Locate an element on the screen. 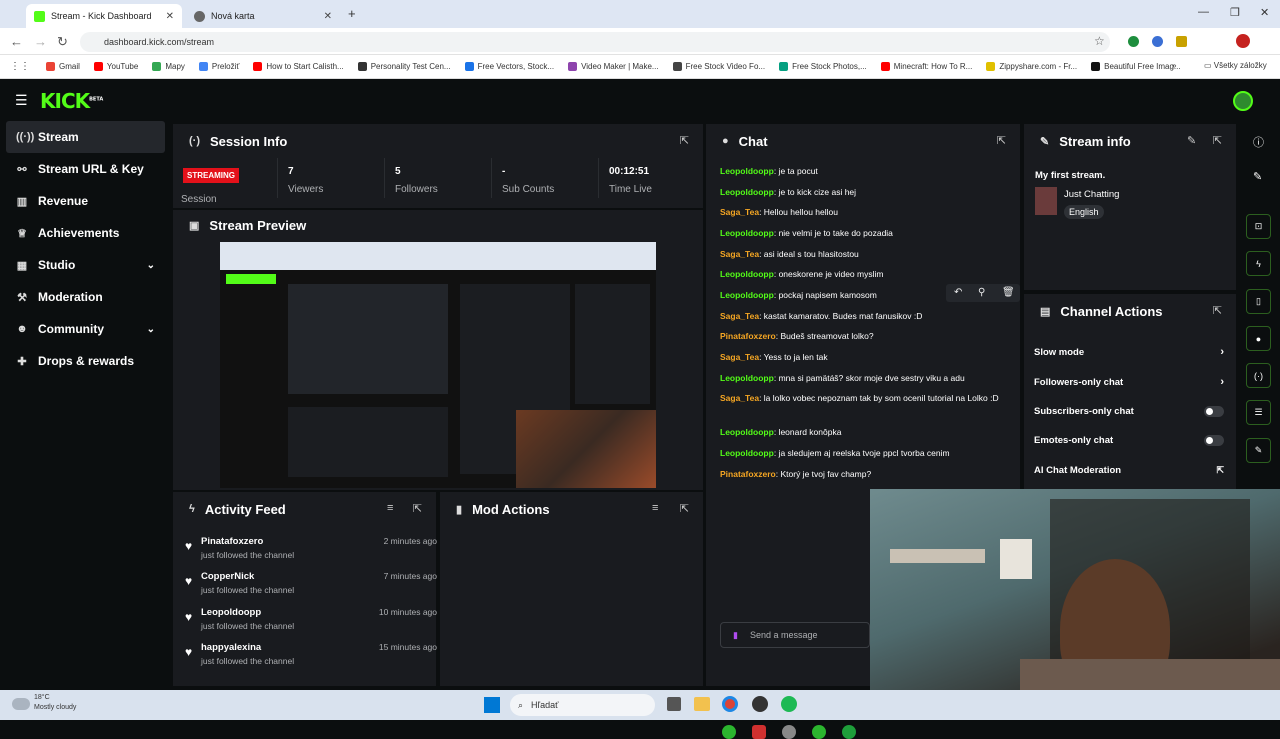 The width and height of the screenshot is (1280, 739). url-field: dashboard.kick.com/stream is located at coordinates (595, 42).